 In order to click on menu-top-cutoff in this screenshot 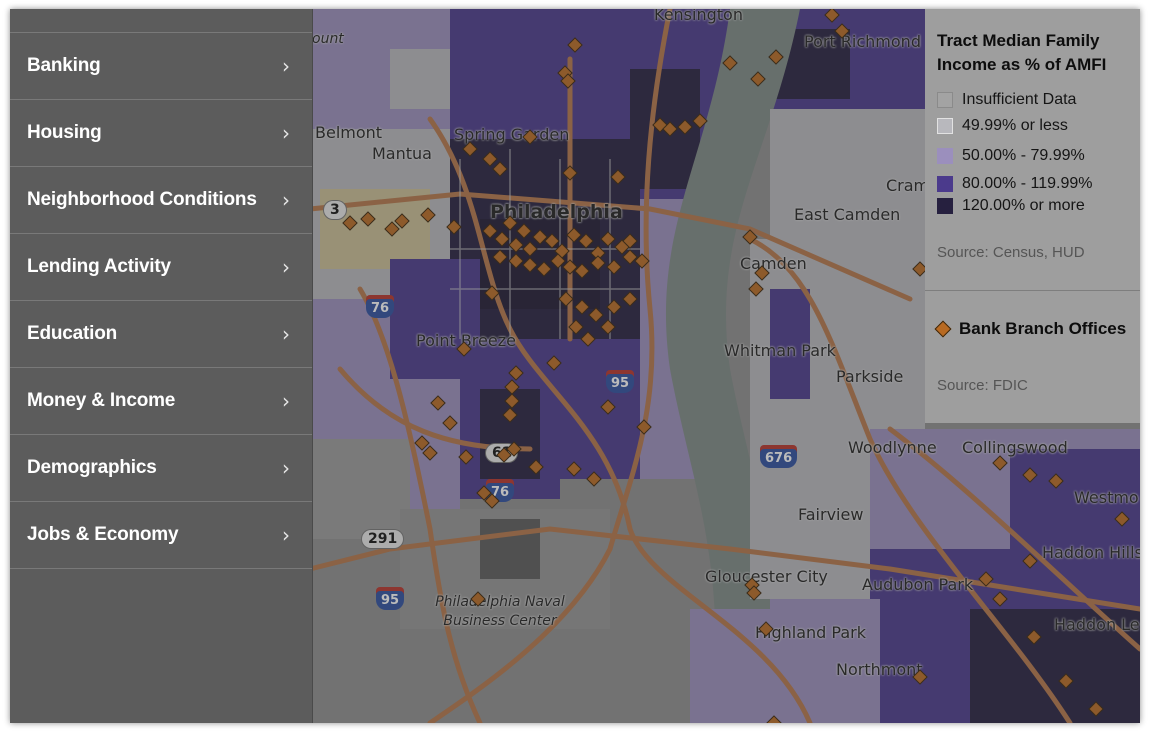, I will do `click(161, 21)`.